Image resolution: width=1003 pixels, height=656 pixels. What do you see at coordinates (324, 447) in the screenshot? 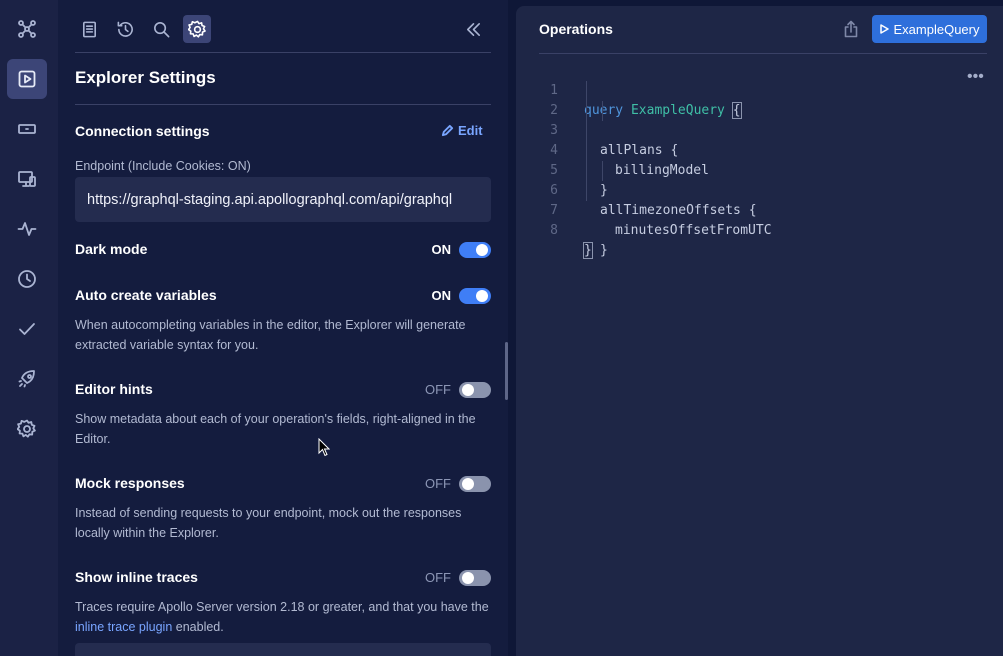
I see `mouse-cursor-icon` at bounding box center [324, 447].